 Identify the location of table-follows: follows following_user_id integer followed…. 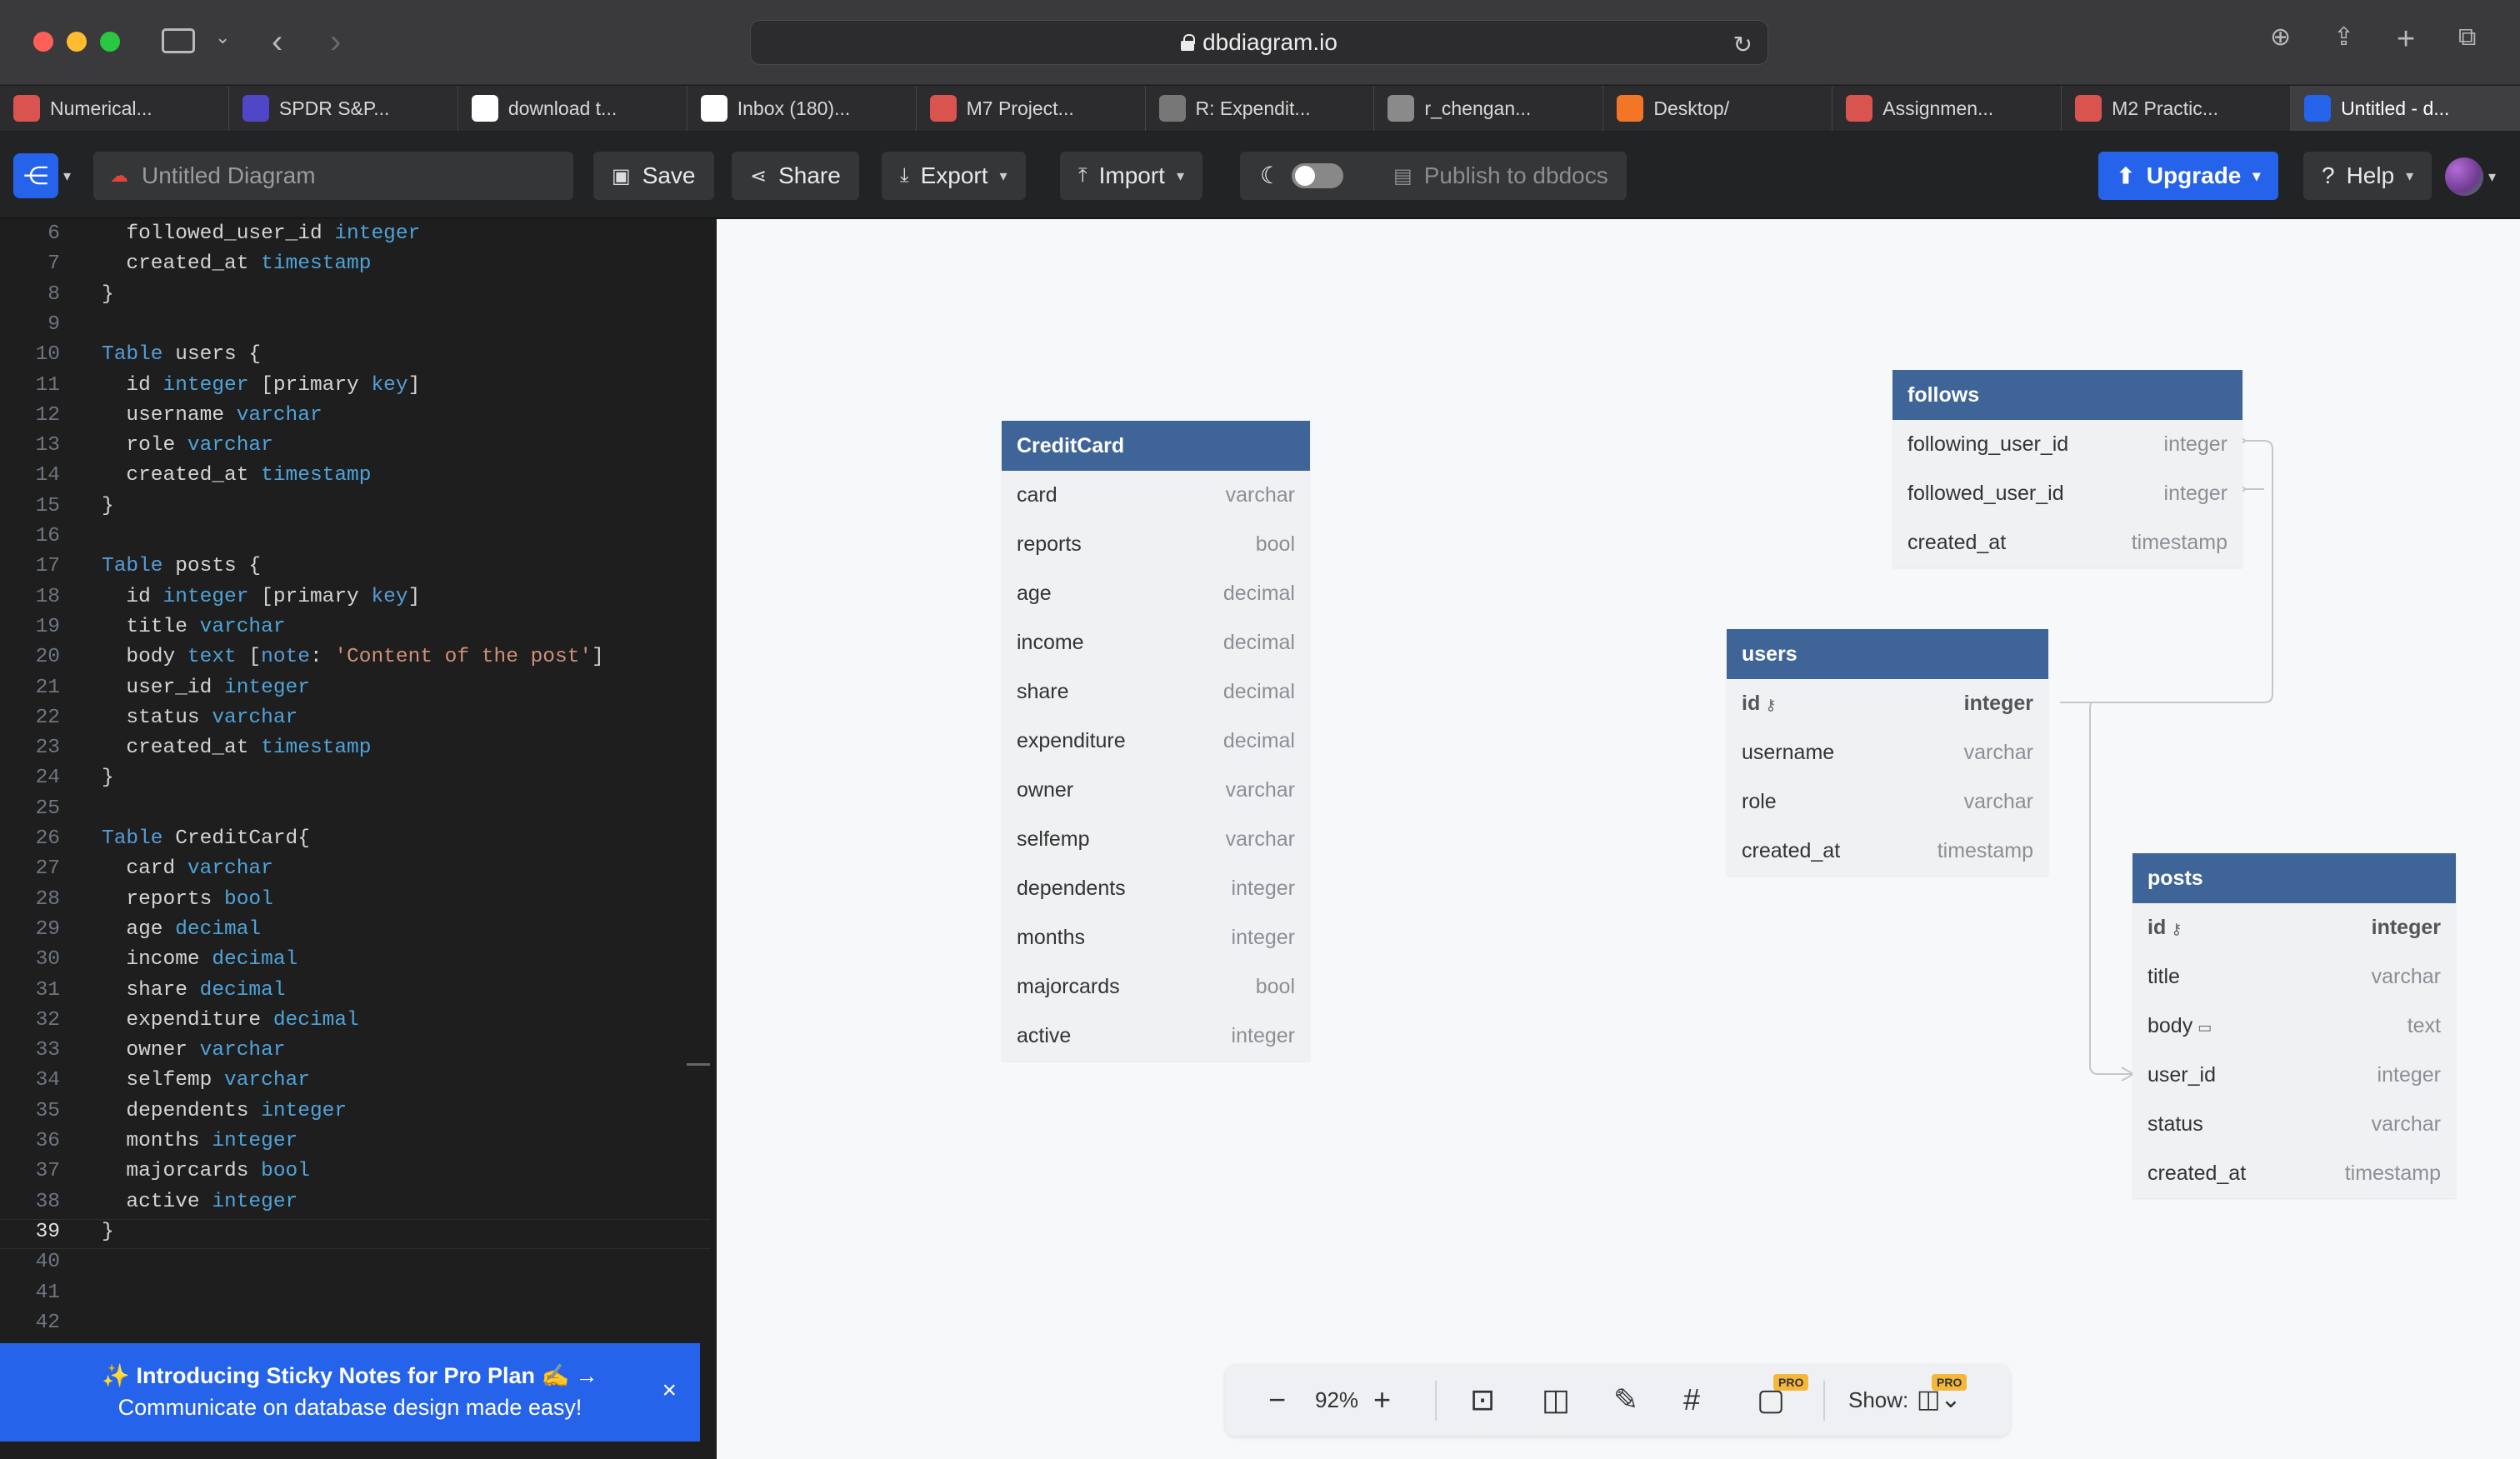
(2067, 468).